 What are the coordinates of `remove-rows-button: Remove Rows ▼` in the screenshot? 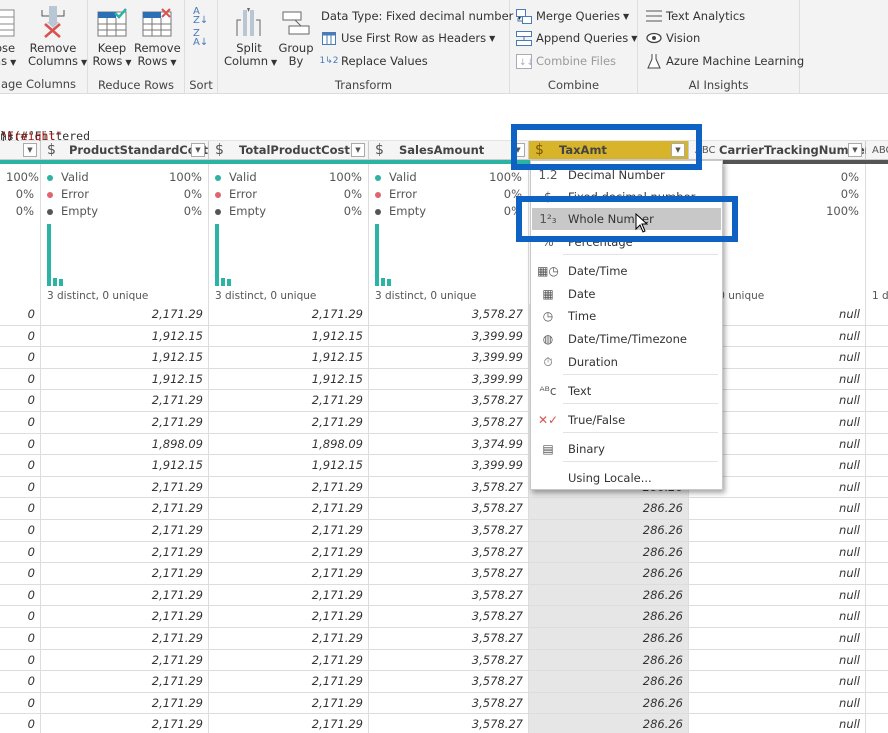 It's located at (157, 36).